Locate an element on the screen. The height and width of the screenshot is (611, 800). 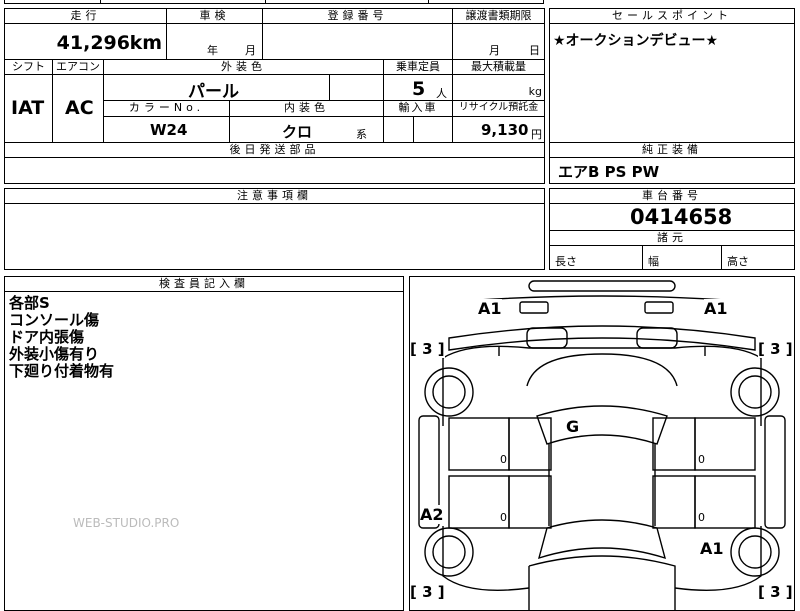
later-parts-header: 後日発送部品 is located at coordinates (274, 150).